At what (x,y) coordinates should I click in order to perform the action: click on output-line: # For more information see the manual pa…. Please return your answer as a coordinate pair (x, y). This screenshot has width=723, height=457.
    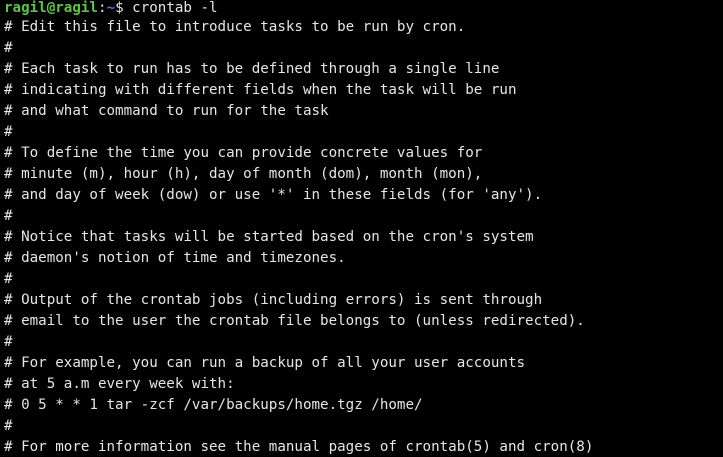
    Looking at the image, I should click on (299, 447).